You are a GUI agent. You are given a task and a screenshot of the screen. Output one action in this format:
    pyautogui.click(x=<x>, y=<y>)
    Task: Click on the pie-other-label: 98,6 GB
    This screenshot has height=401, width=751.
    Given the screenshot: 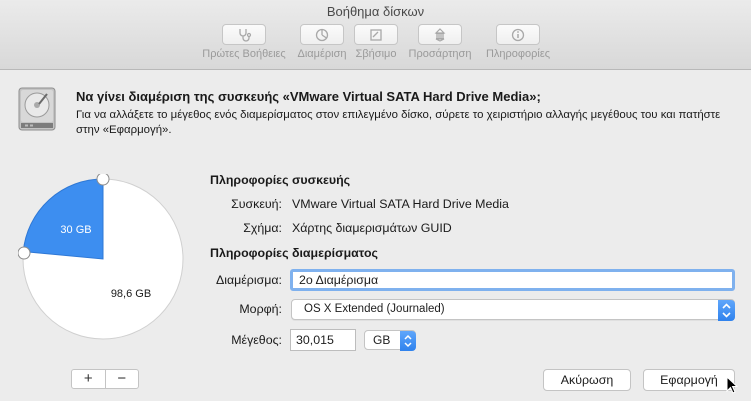 What is the action you would take?
    pyautogui.click(x=131, y=294)
    